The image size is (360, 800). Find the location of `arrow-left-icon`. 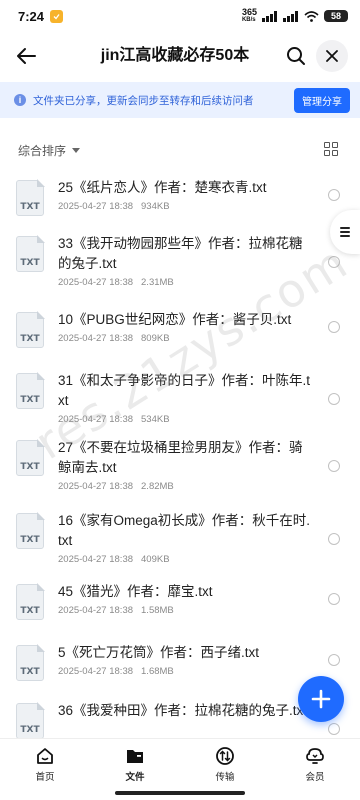

arrow-left-icon is located at coordinates (26, 56).